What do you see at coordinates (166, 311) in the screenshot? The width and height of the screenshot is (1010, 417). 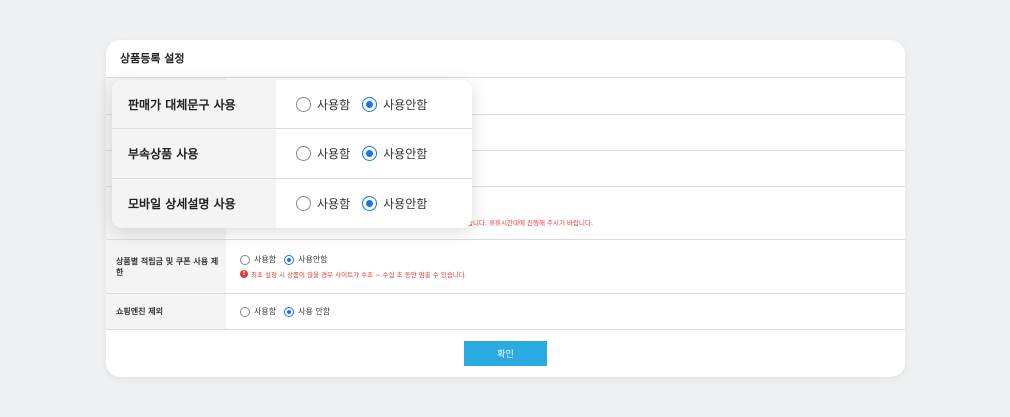 I see `shopping-engine-label: 쇼핑엔진 제외` at bounding box center [166, 311].